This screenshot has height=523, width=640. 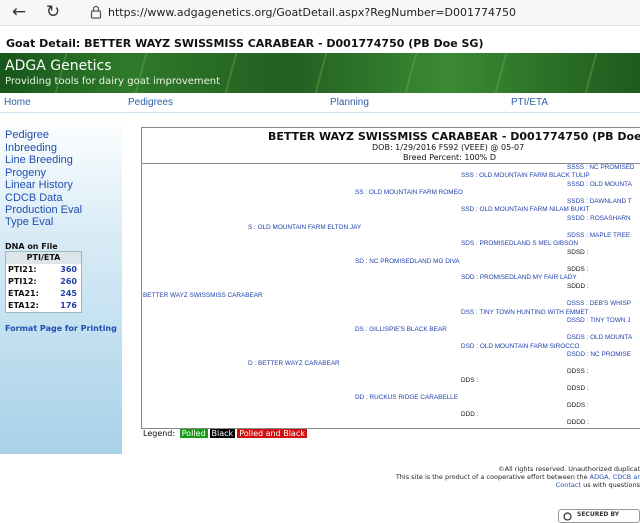 I want to click on sidebar-link-pedigree: Pedigree, so click(x=27, y=135).